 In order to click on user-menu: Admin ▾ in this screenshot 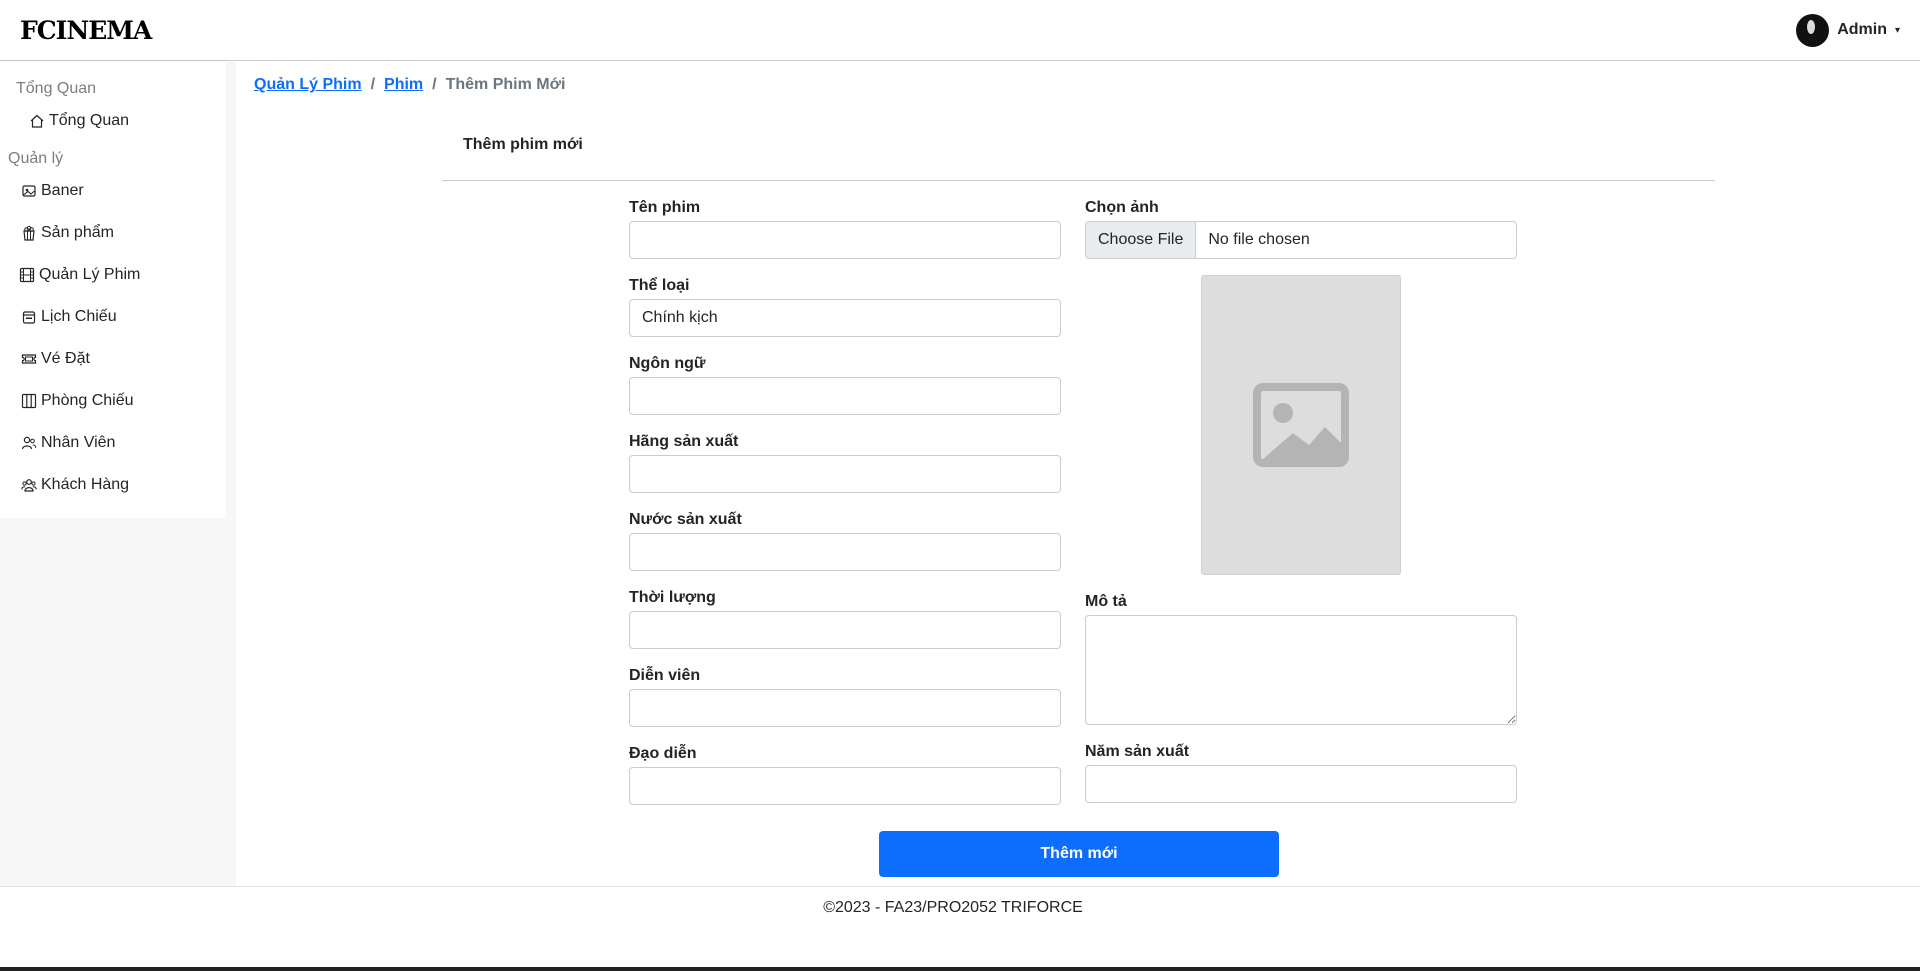, I will do `click(1848, 30)`.